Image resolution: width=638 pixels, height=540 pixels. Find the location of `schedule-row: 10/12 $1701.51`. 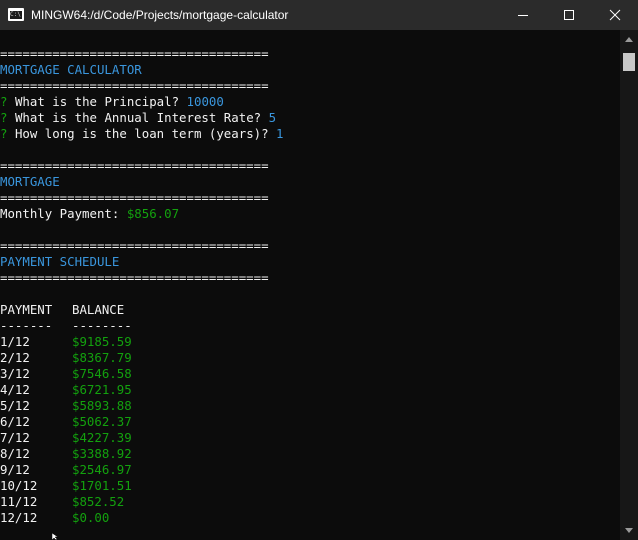

schedule-row: 10/12 $1701.51 is located at coordinates (70, 486).